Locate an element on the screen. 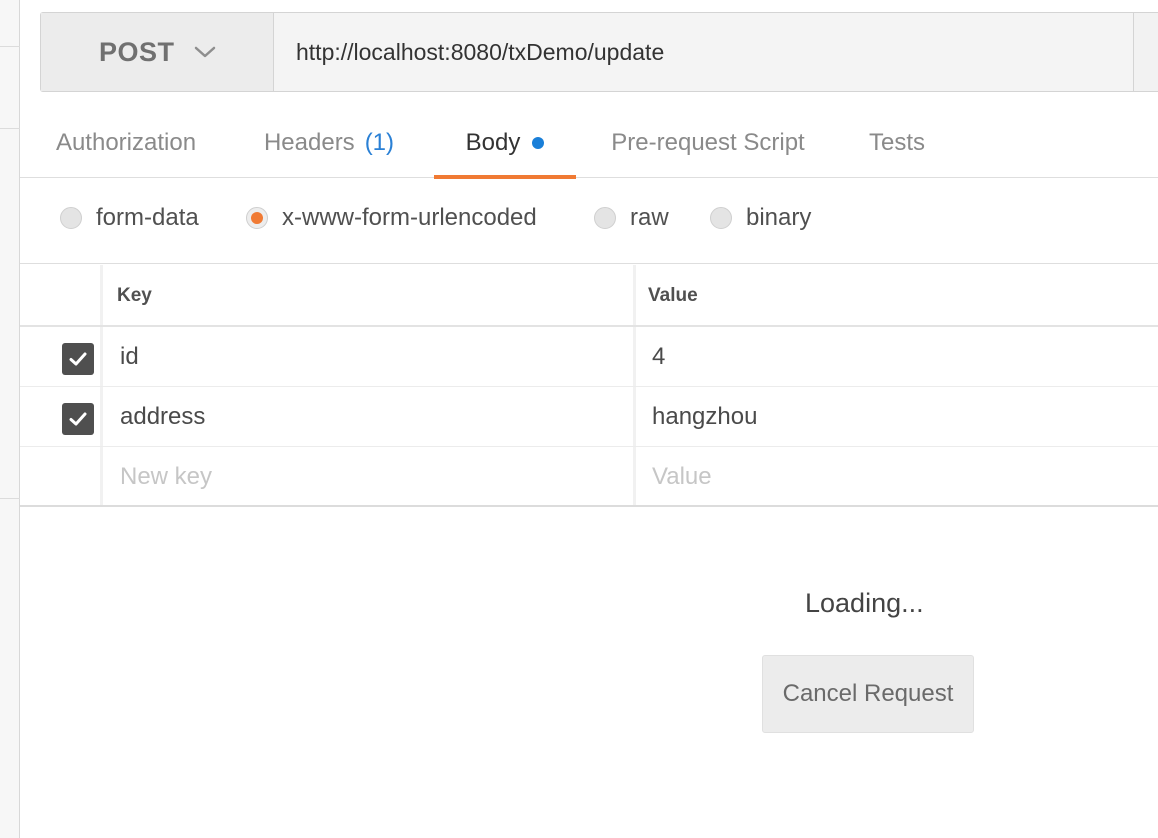 Image resolution: width=1158 pixels, height=838 pixels. table-row: address hangzhou is located at coordinates (589, 417).